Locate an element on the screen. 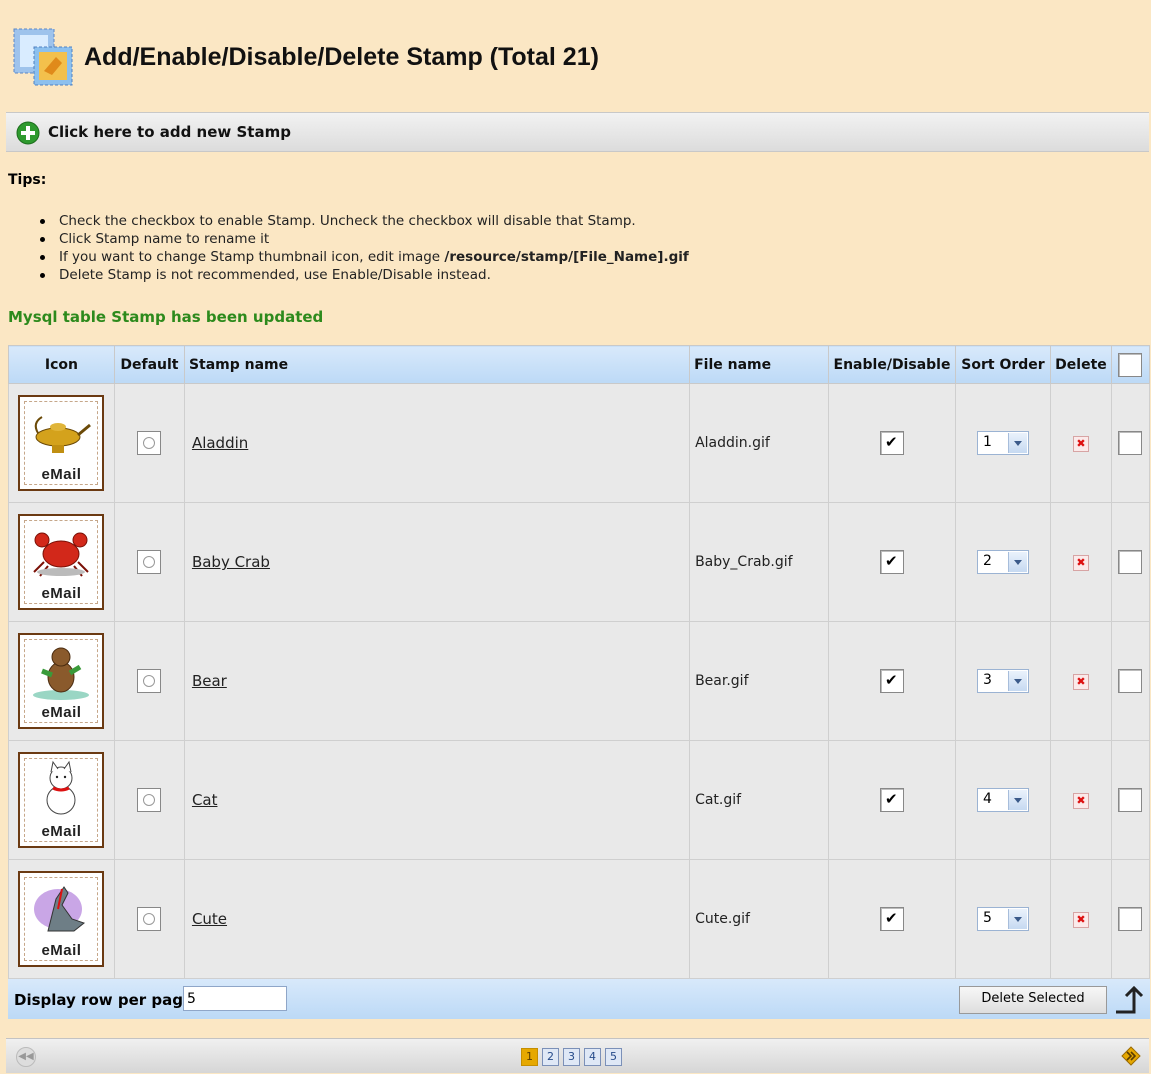 The image size is (1151, 1074). sort-order-select: 2 is located at coordinates (1002, 562).